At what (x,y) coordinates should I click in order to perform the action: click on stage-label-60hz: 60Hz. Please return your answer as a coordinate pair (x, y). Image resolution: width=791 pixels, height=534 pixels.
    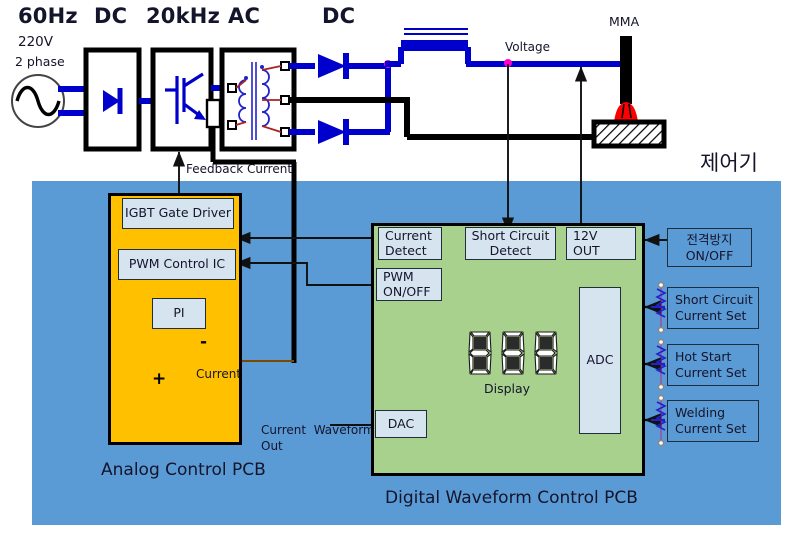
    Looking at the image, I should click on (48, 16).